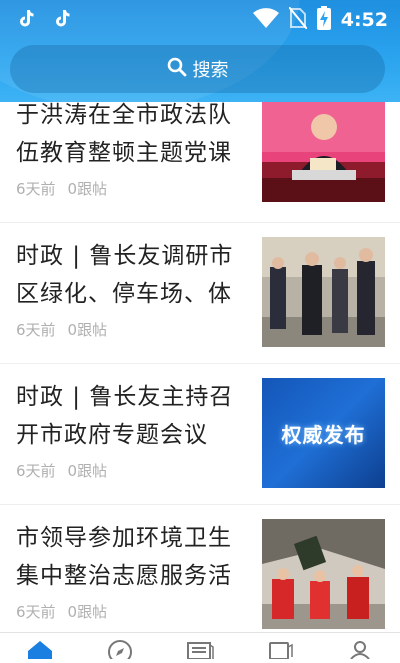 The image size is (400, 663). I want to click on news-thumbnail: 权威发布, so click(323, 433).